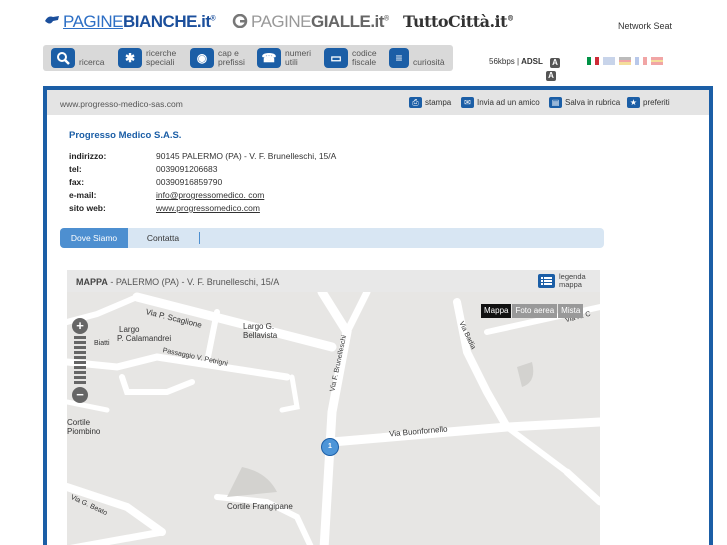 Image resolution: width=727 pixels, height=545 pixels. What do you see at coordinates (83, 195) in the screenshot?
I see `info-label: e-mail:` at bounding box center [83, 195].